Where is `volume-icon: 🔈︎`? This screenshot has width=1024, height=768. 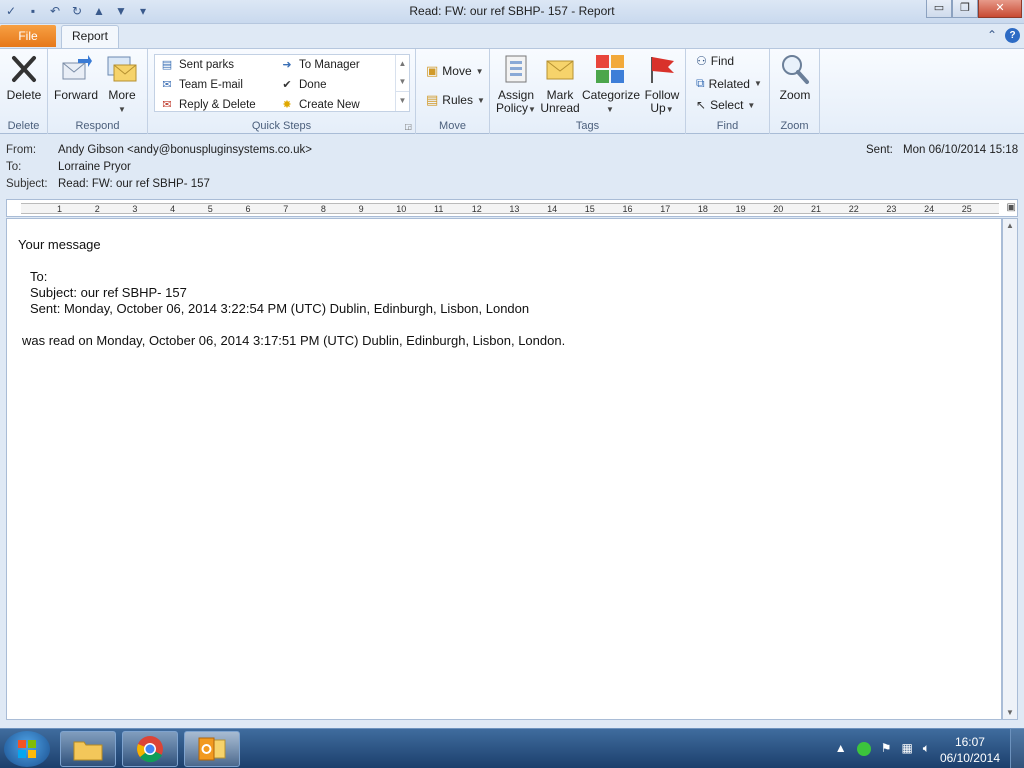 volume-icon: 🔈︎ is located at coordinates (926, 748).